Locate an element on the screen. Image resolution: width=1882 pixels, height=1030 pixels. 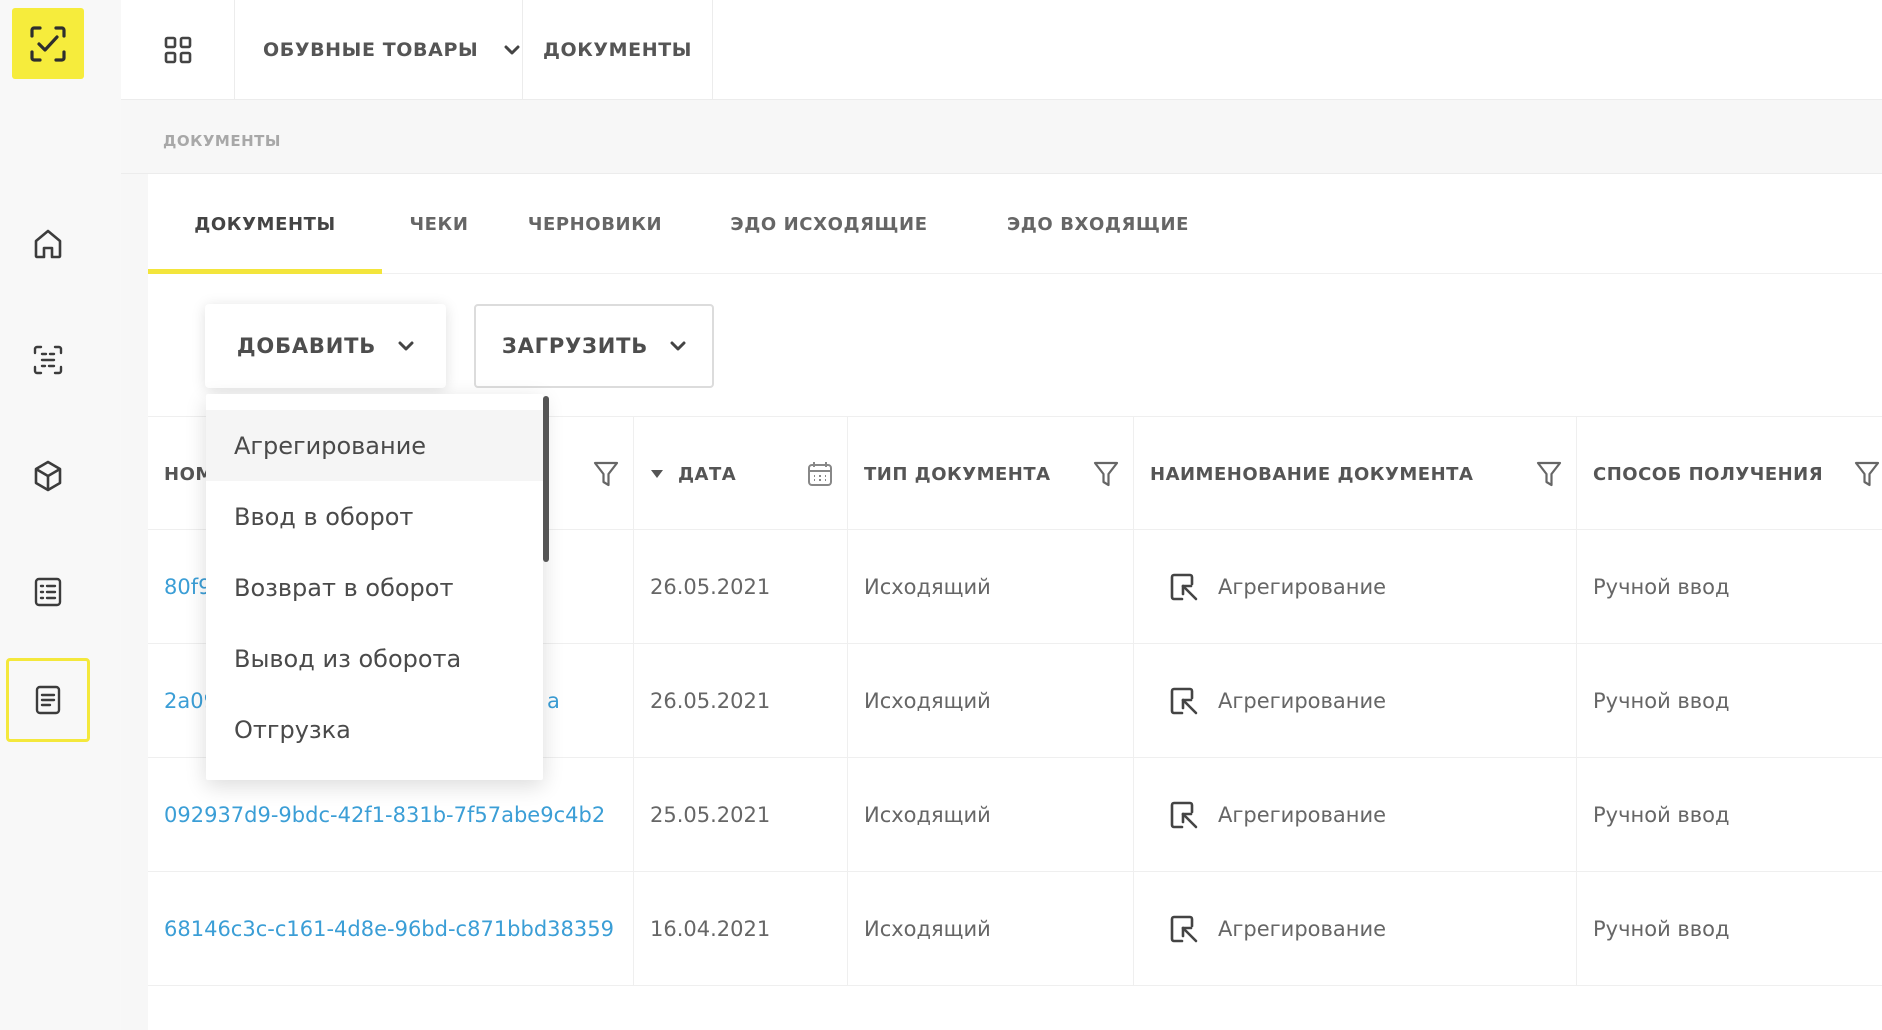
tab-drafts: ЧЕРНОВИКИ is located at coordinates (595, 224).